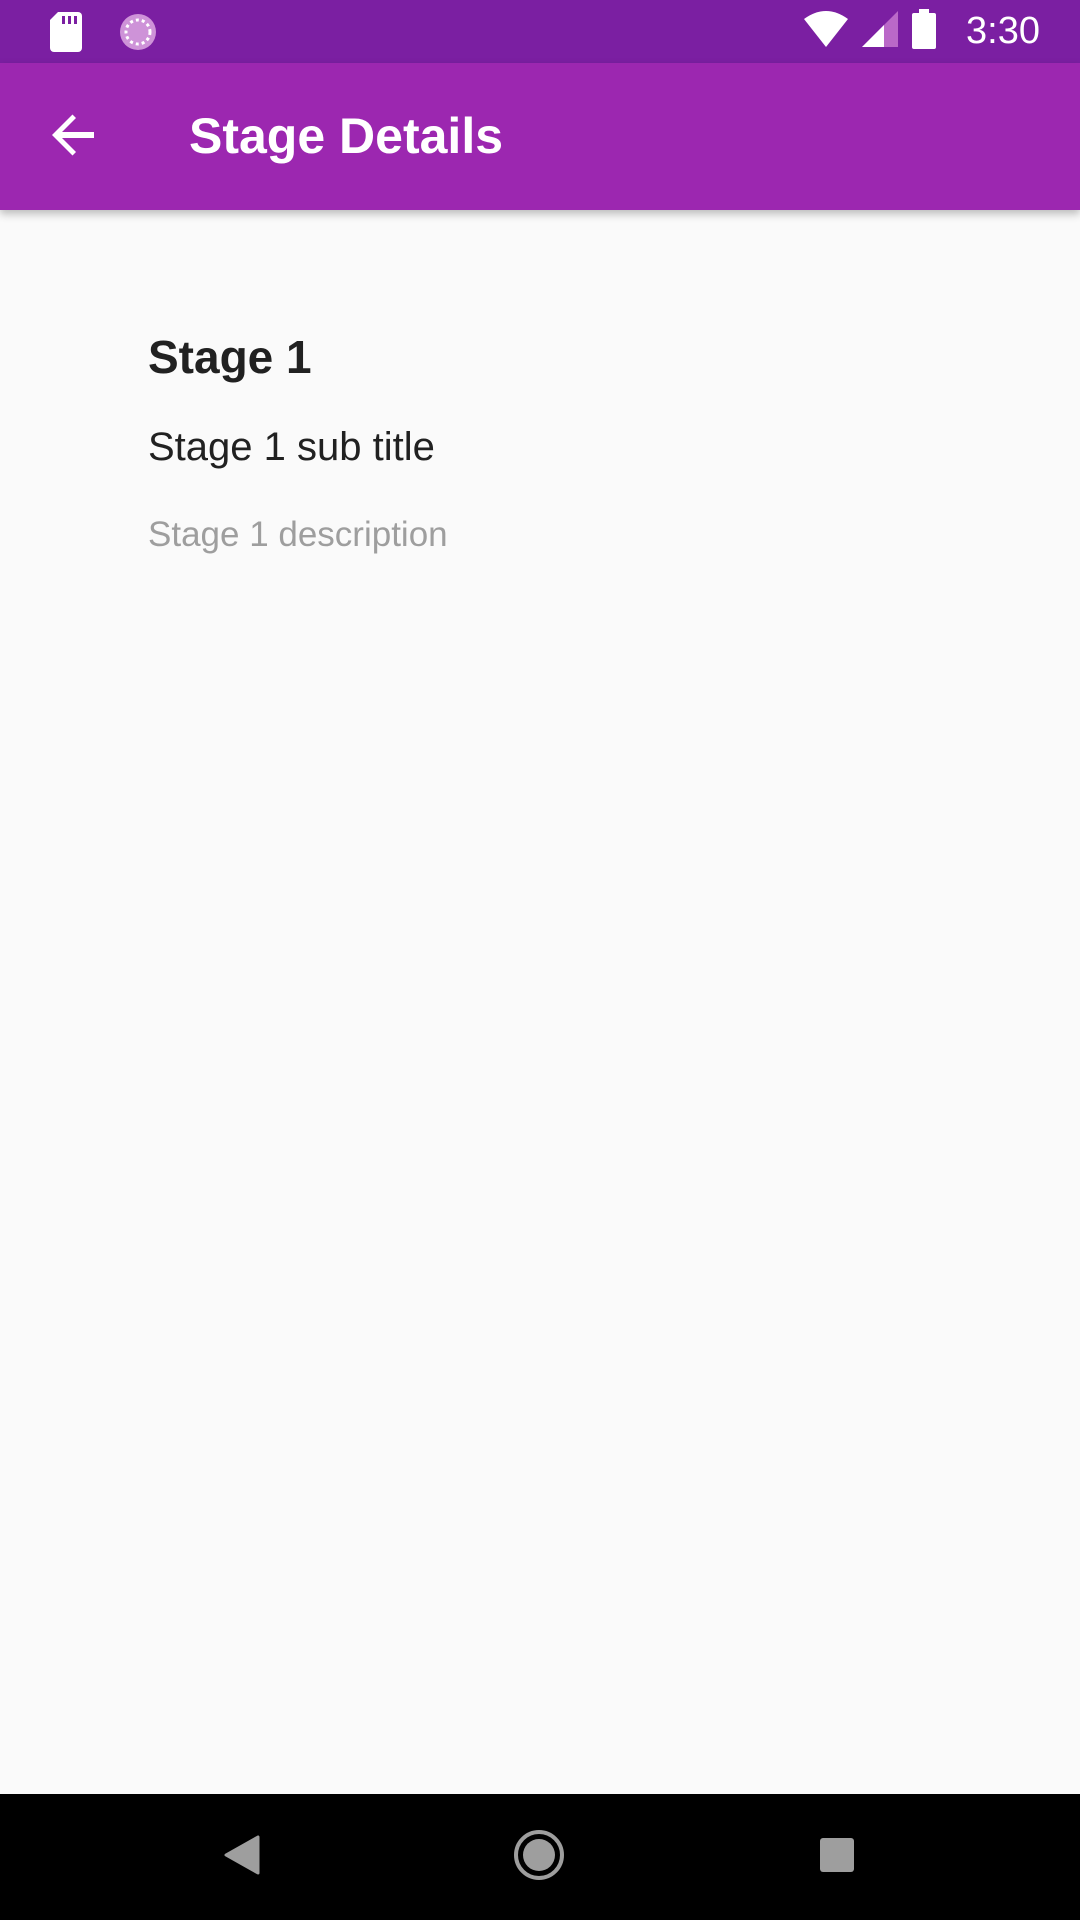 This screenshot has width=1080, height=1920. Describe the element at coordinates (66, 34) in the screenshot. I see `sd-card-icon` at that location.